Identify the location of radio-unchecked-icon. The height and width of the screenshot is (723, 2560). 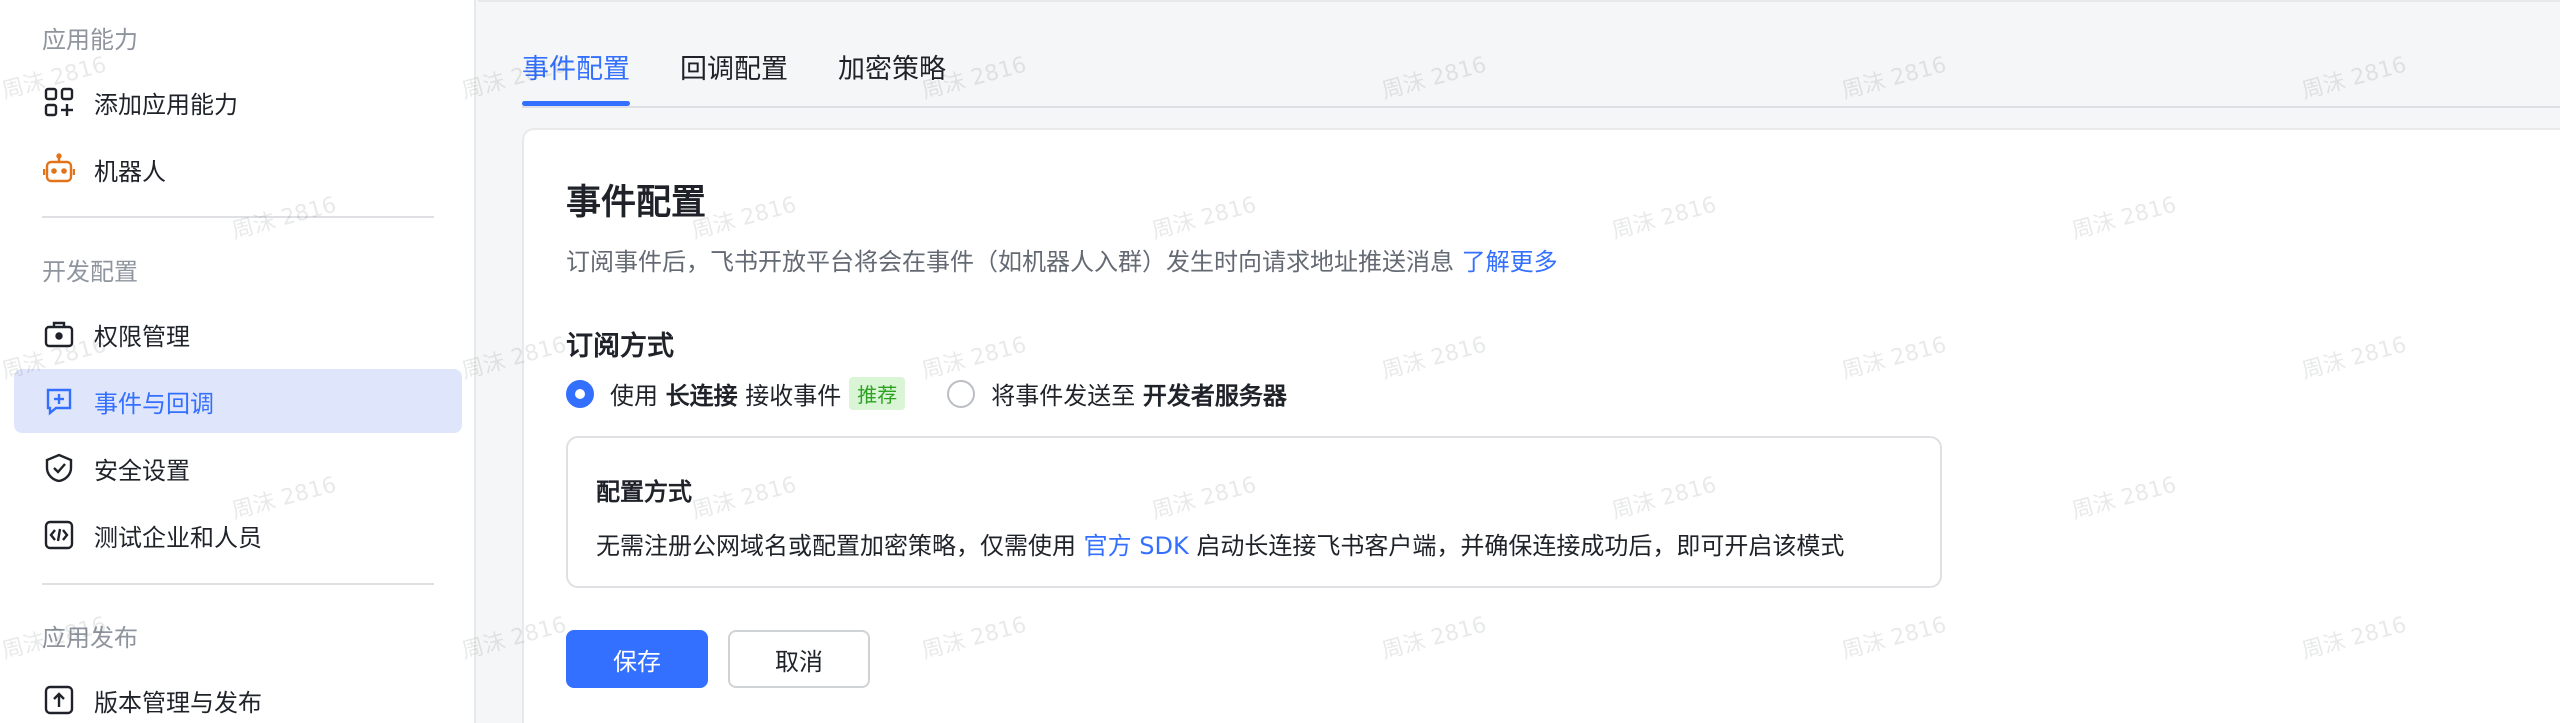
(961, 393).